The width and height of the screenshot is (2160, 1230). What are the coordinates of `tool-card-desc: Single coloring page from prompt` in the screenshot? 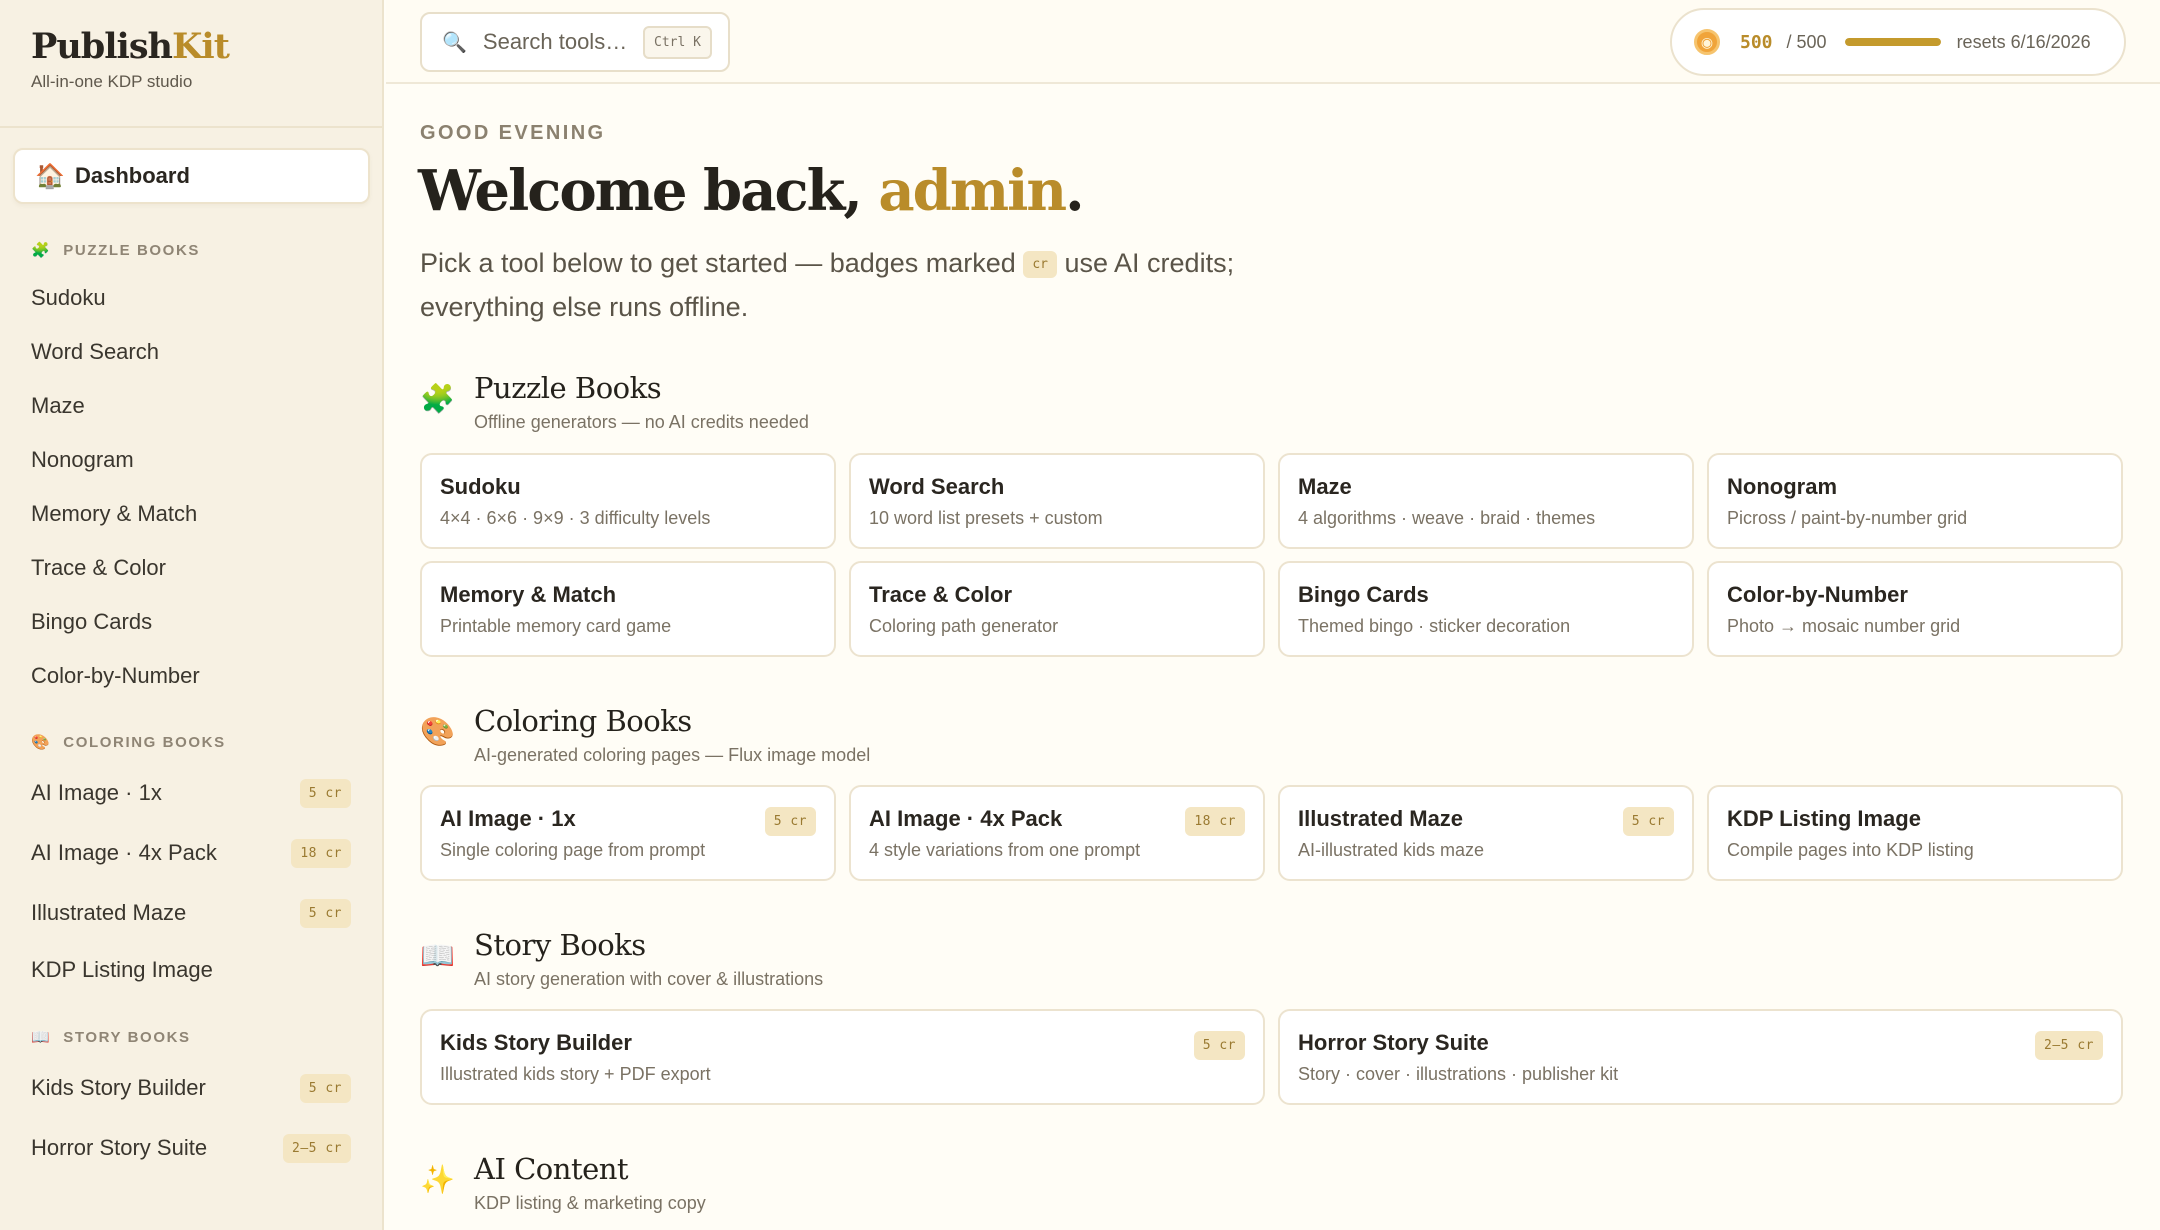 It's located at (573, 850).